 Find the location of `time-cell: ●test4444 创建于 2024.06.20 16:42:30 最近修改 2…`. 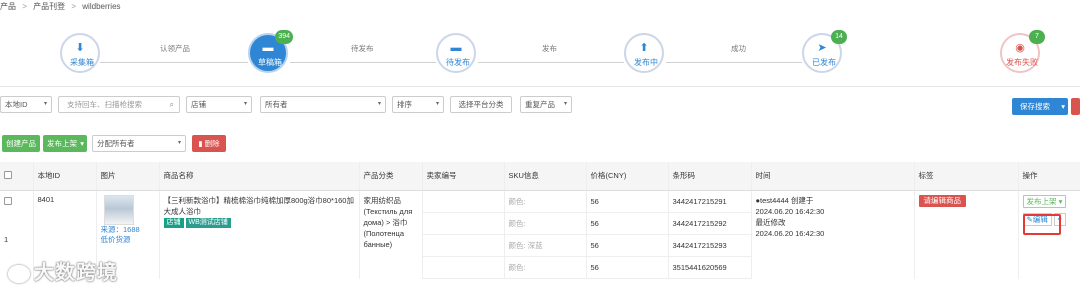

time-cell: ●test4444 创建于 2024.06.20 16:42:30 最近修改 2… is located at coordinates (833, 234).